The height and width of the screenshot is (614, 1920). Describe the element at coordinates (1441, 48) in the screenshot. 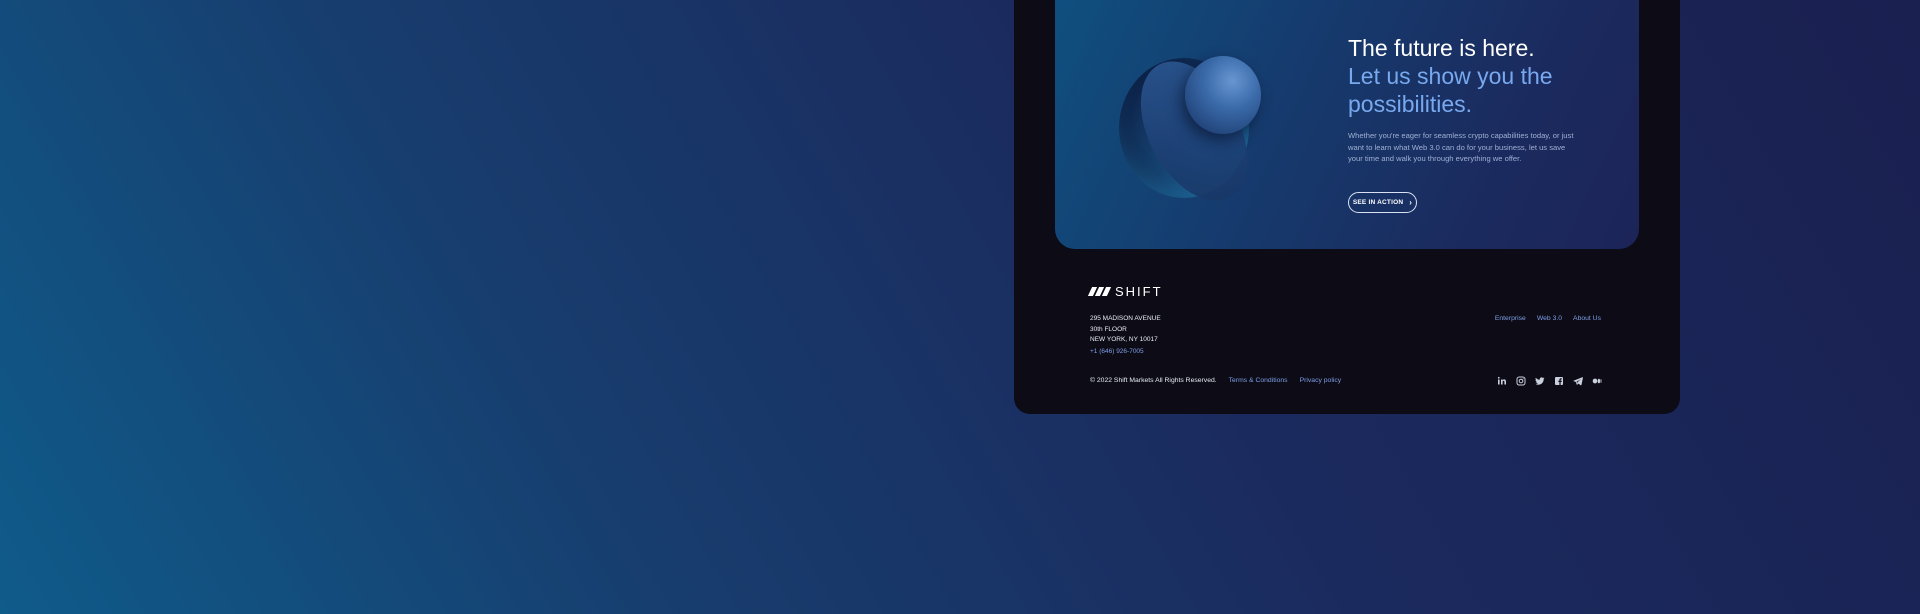

I see `cta-title-line1: The future is here.` at that location.